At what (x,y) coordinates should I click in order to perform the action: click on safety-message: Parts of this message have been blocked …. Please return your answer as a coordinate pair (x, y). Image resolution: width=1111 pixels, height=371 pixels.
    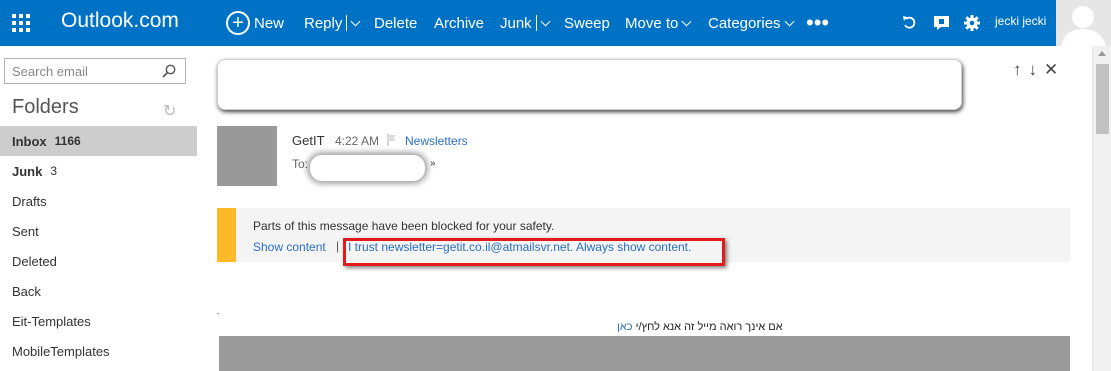
    Looking at the image, I should click on (404, 226).